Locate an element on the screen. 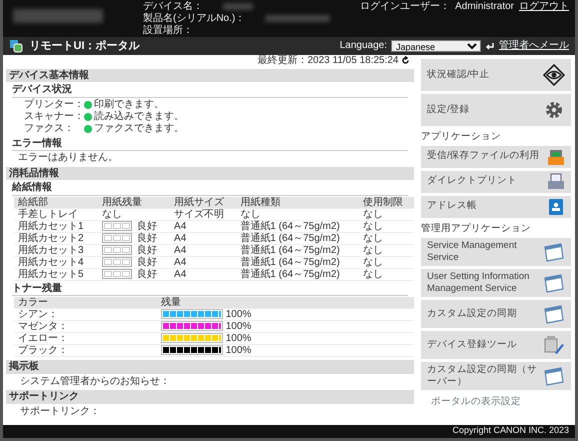  status-text: 読み込みできます。 is located at coordinates (139, 116).